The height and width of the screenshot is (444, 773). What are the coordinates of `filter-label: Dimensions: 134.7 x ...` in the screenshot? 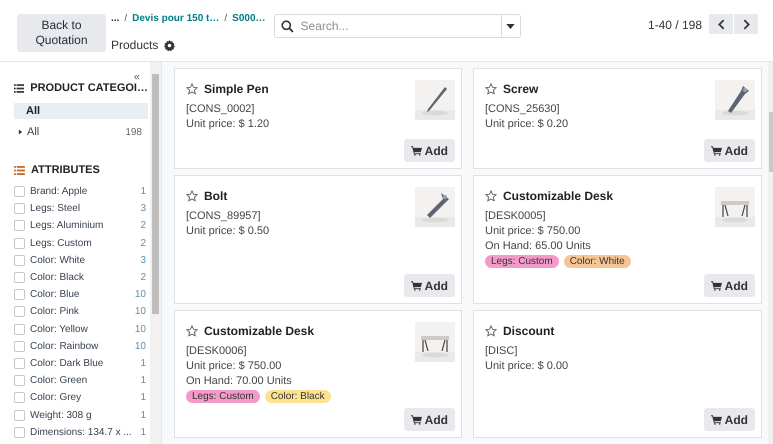 It's located at (83, 432).